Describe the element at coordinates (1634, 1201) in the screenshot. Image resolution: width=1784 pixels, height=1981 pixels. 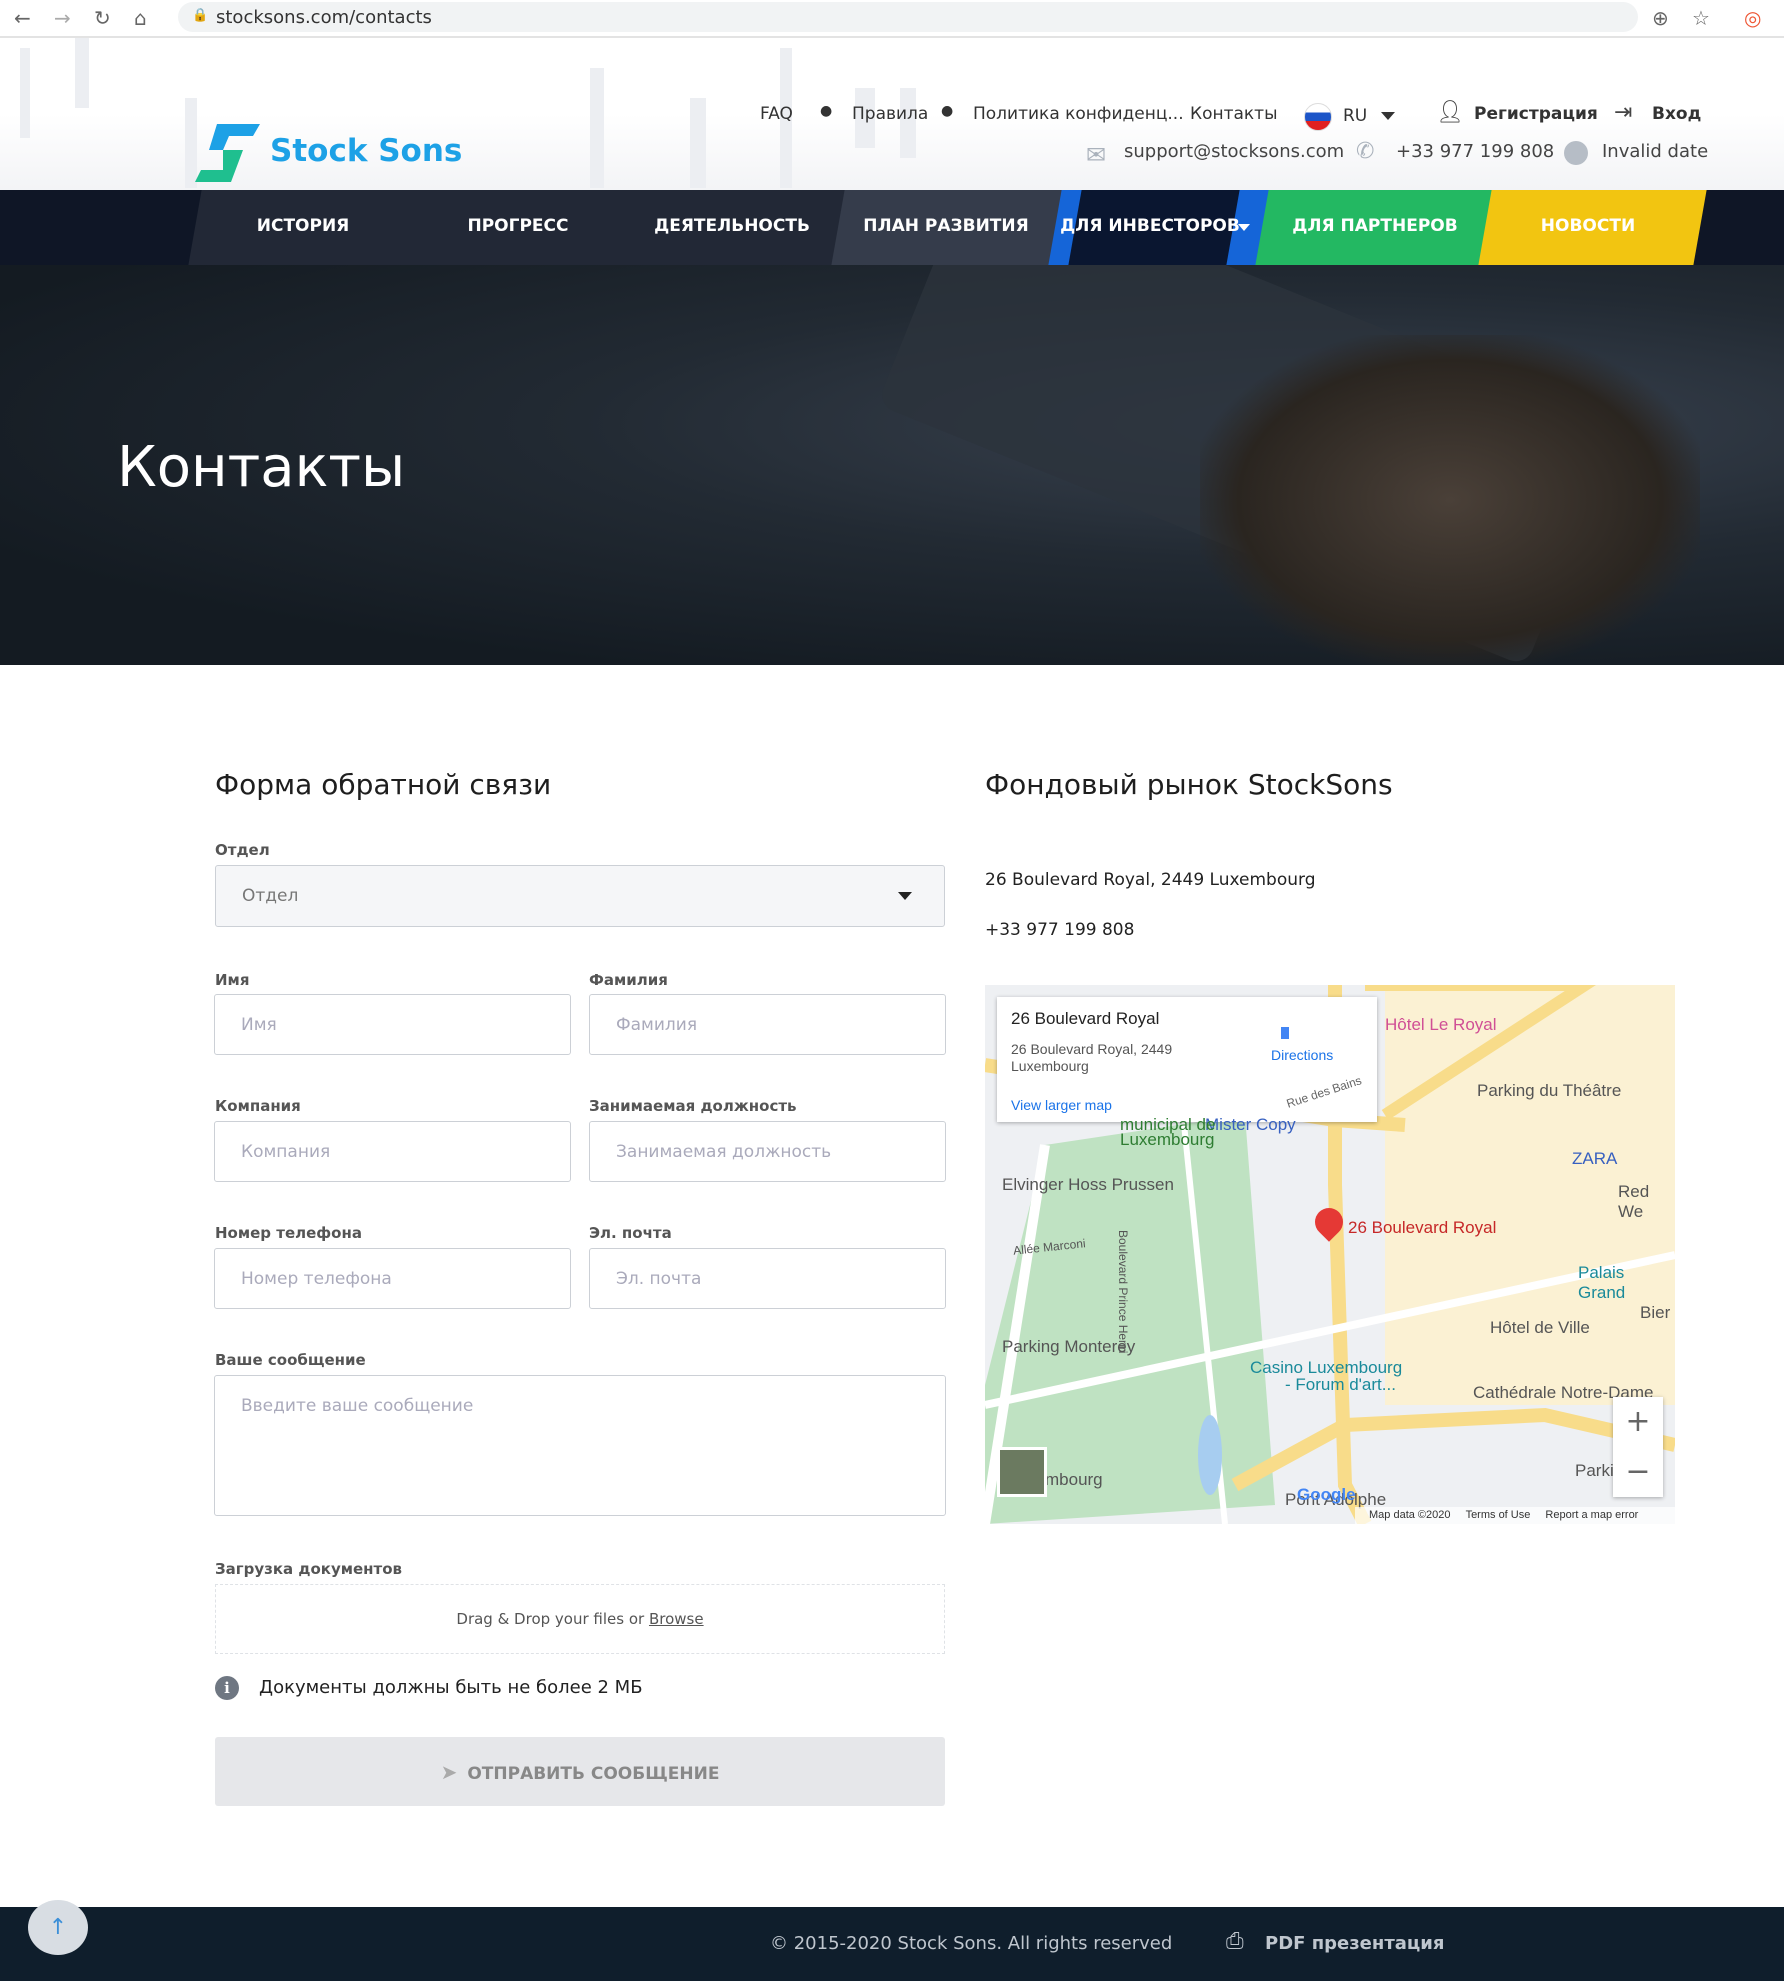
I see `map-label: Red We` at that location.